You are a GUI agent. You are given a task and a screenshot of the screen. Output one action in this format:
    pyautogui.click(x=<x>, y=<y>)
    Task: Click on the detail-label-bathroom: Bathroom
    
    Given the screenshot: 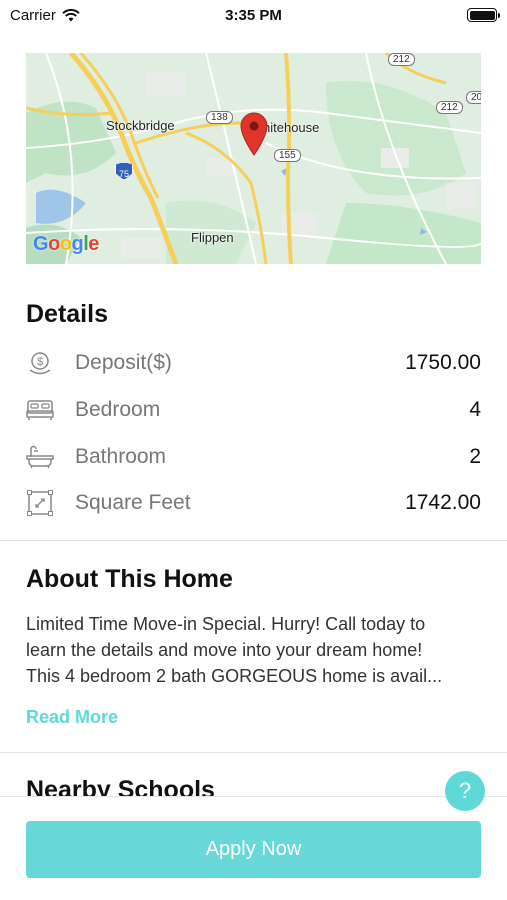 What is the action you would take?
    pyautogui.click(x=121, y=456)
    